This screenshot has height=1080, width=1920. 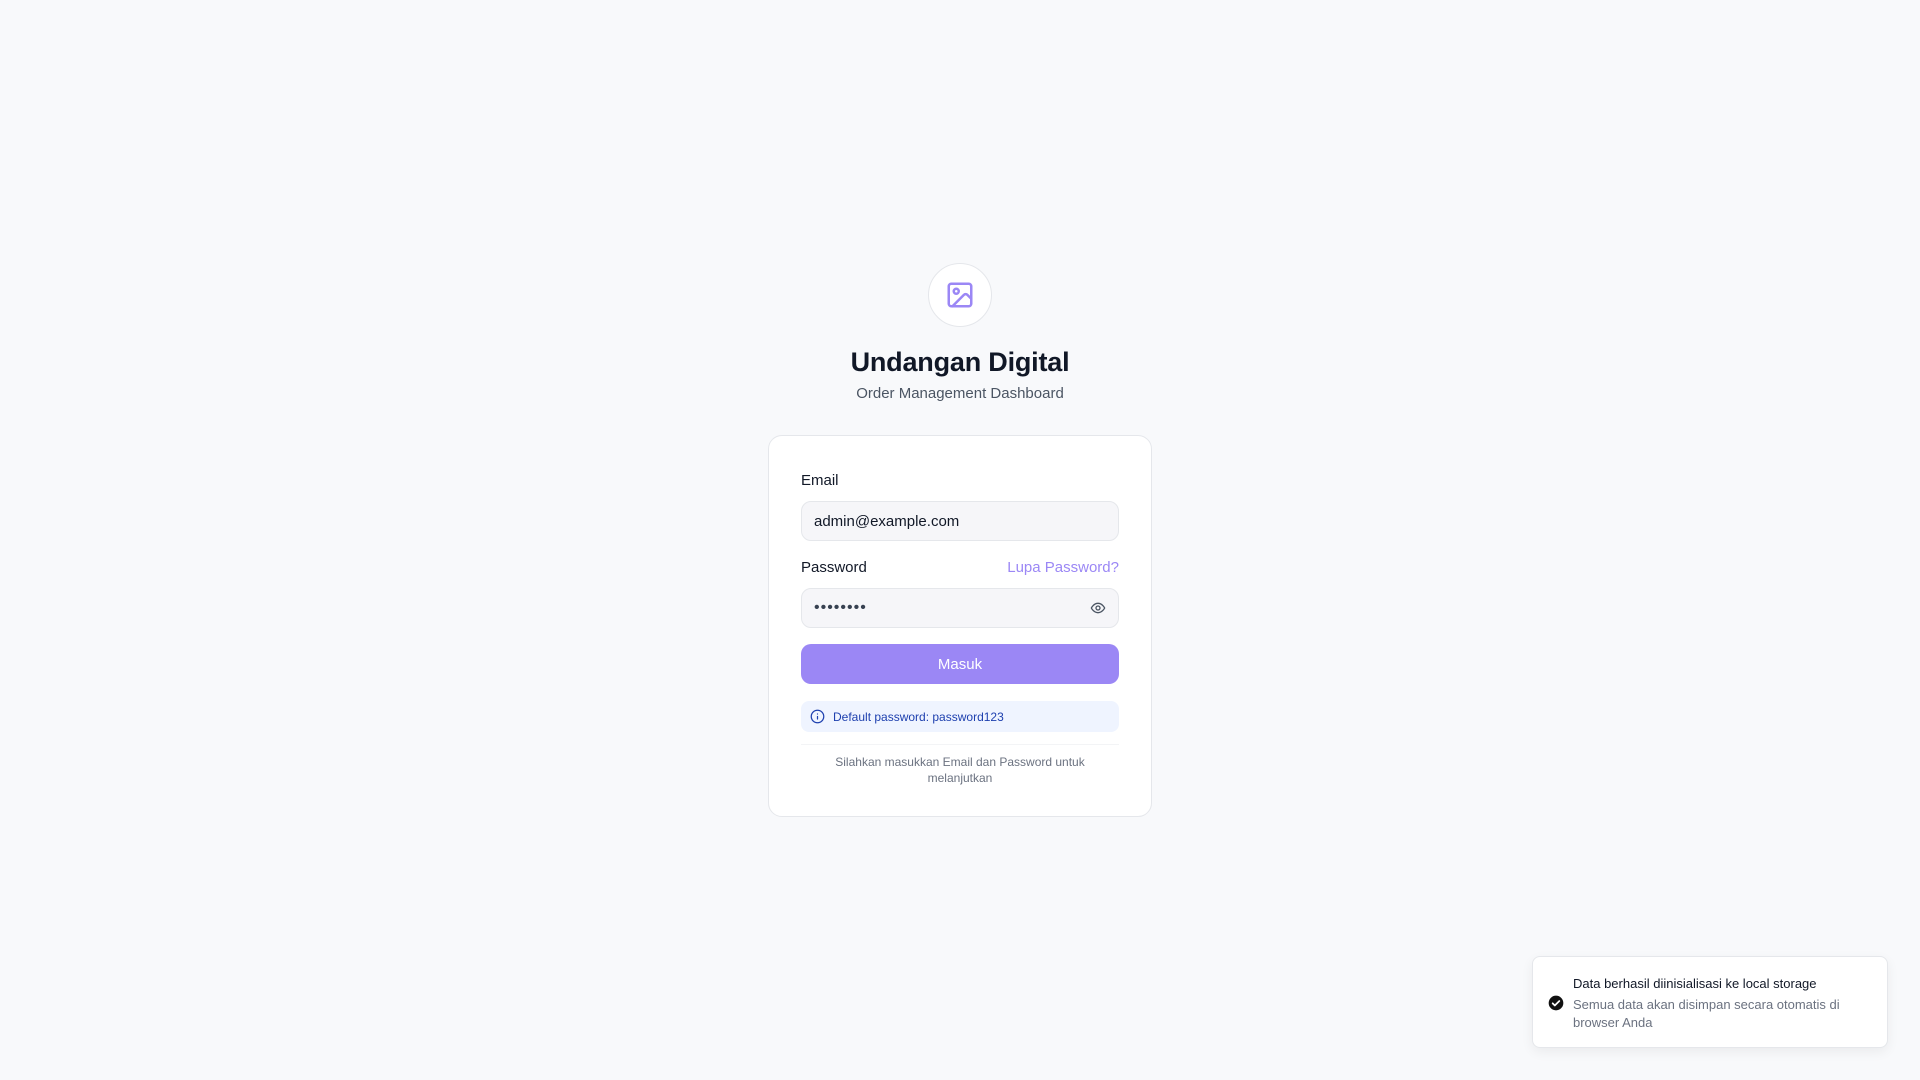 I want to click on show-password-toggle, so click(x=1098, y=608).